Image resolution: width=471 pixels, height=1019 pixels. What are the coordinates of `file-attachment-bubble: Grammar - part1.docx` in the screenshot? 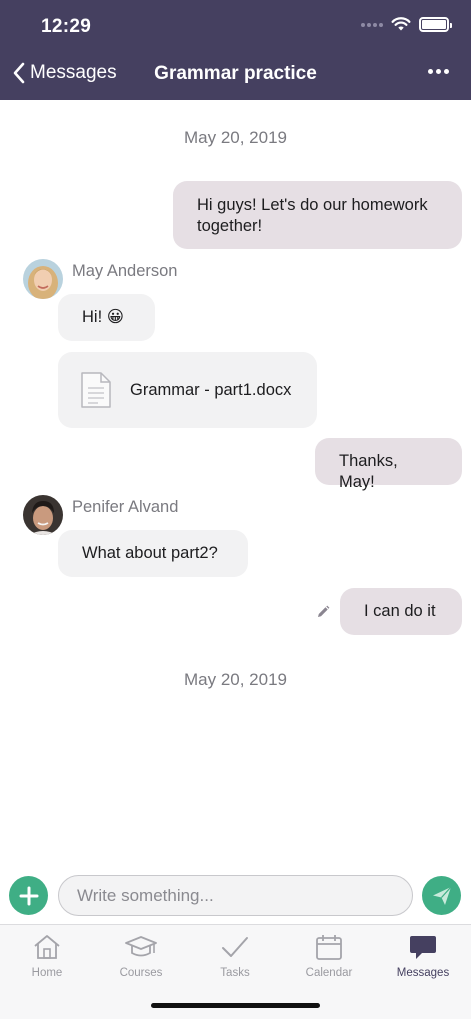 It's located at (187, 390).